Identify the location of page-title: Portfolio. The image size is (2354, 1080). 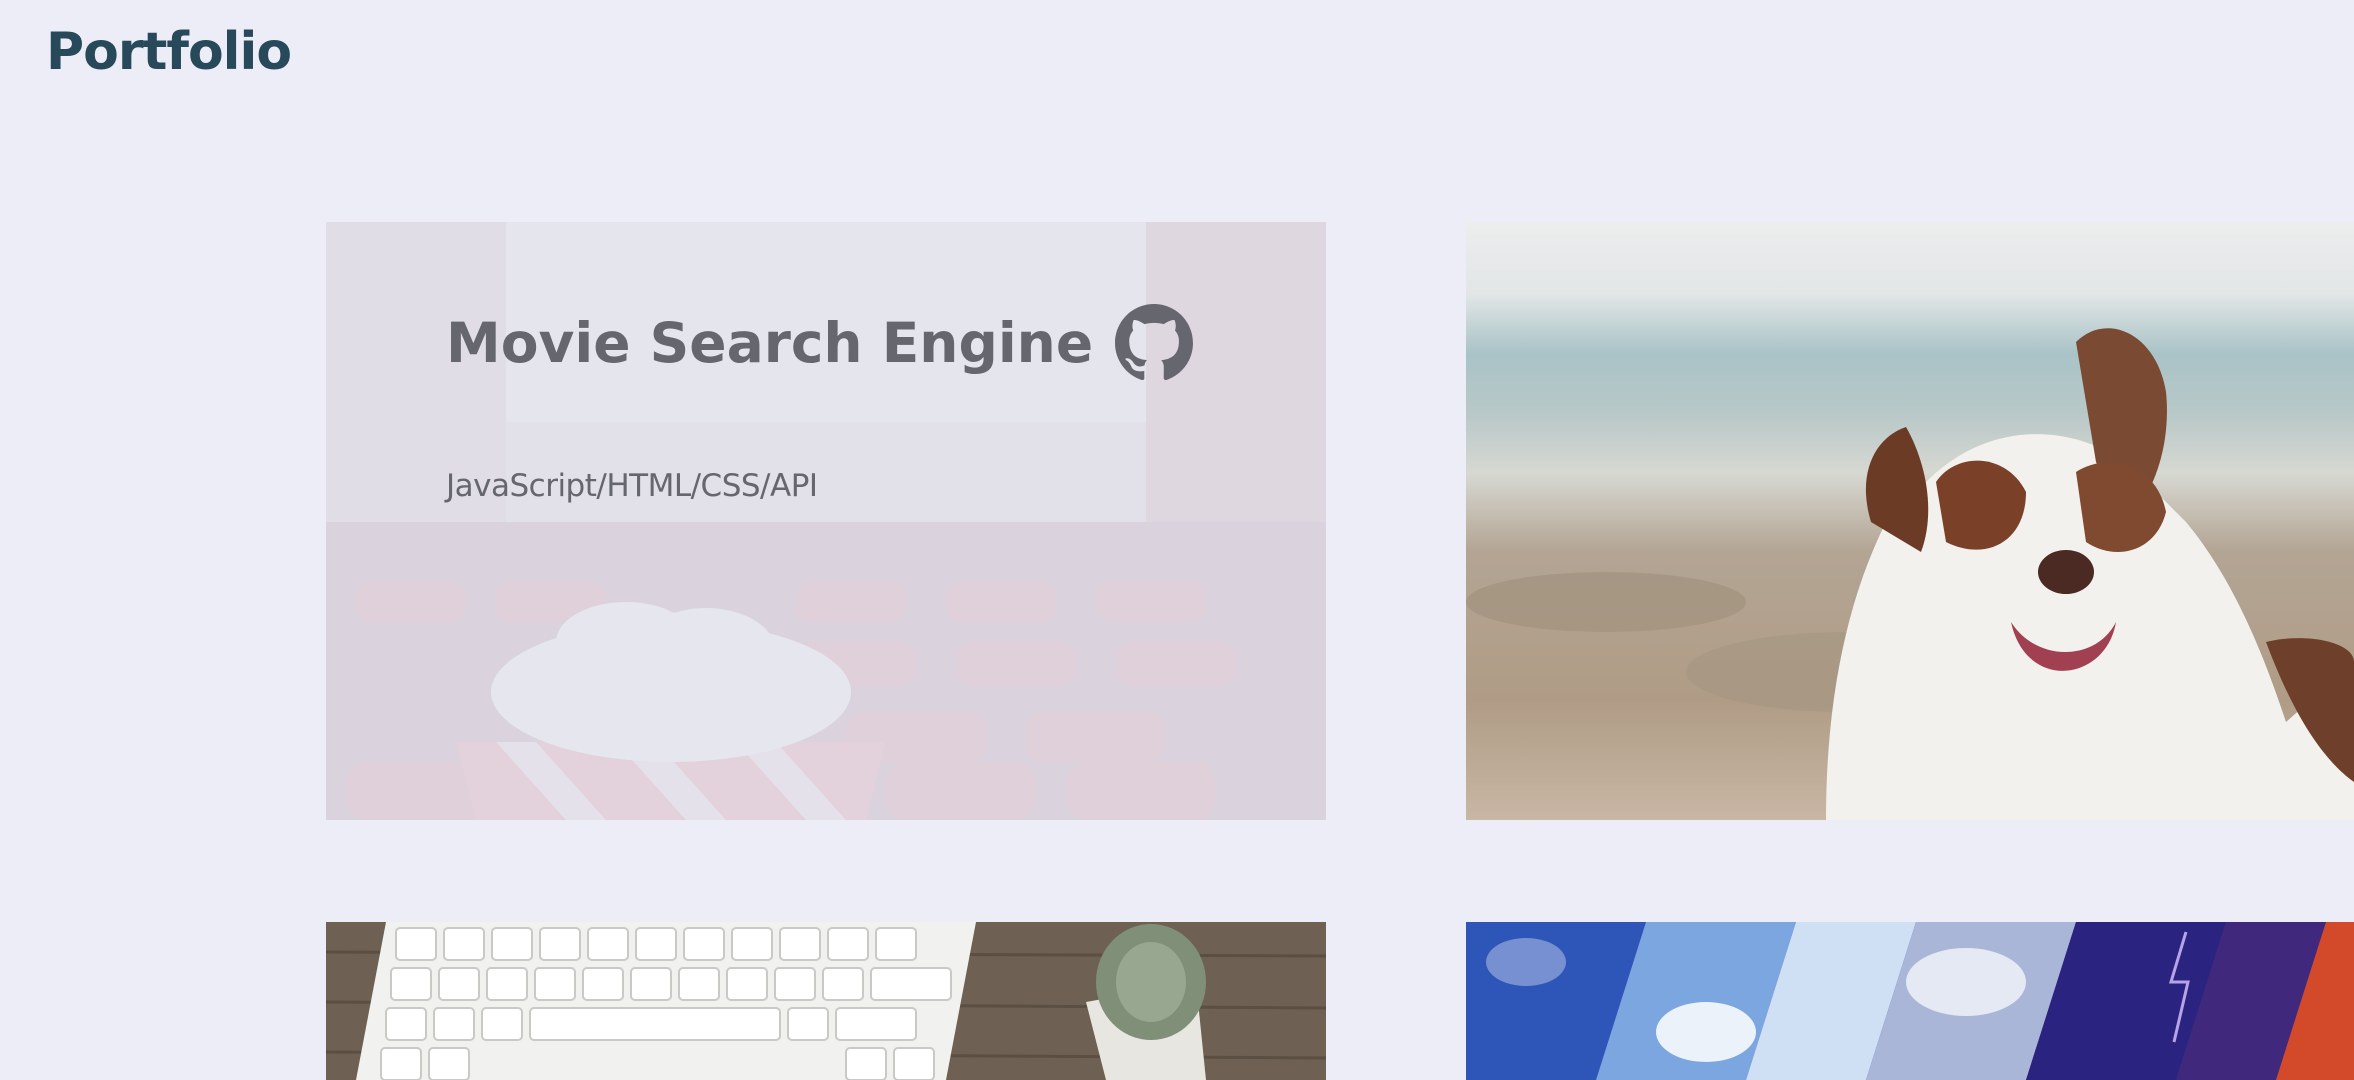
(169, 52).